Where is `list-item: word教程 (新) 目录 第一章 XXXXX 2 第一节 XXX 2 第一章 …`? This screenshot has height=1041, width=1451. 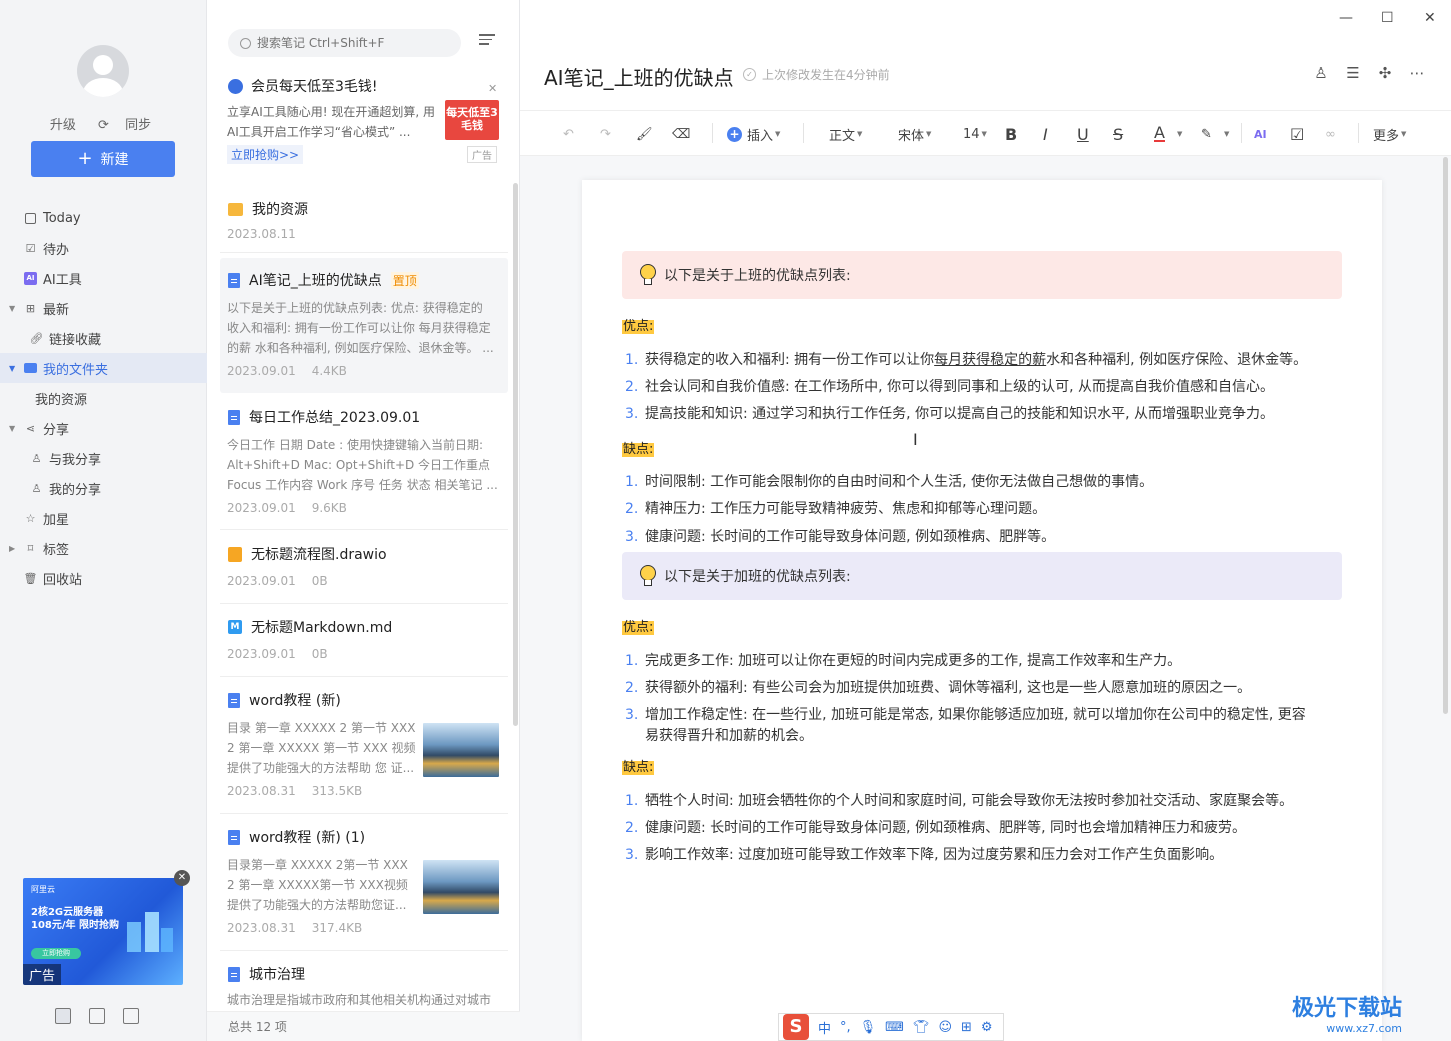 list-item: word教程 (新) 目录 第一章 XXXXX 2 第一节 XXX 2 第一章 … is located at coordinates (364, 746).